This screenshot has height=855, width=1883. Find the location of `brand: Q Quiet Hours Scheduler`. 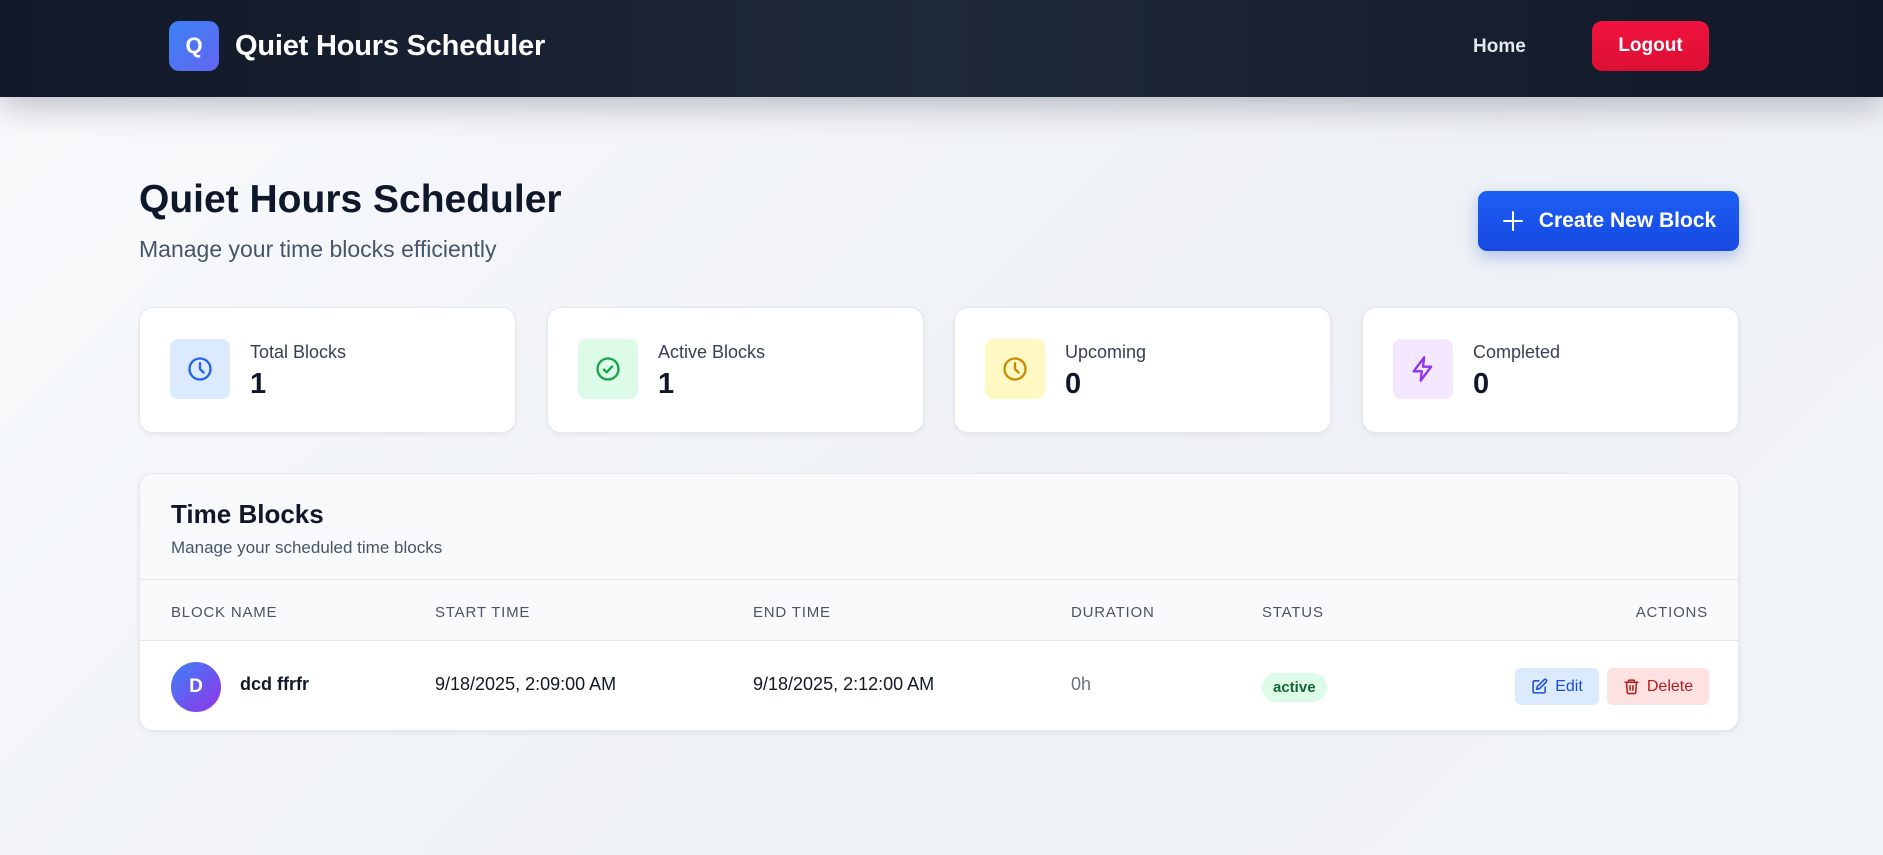

brand: Q Quiet Hours Scheduler is located at coordinates (357, 46).